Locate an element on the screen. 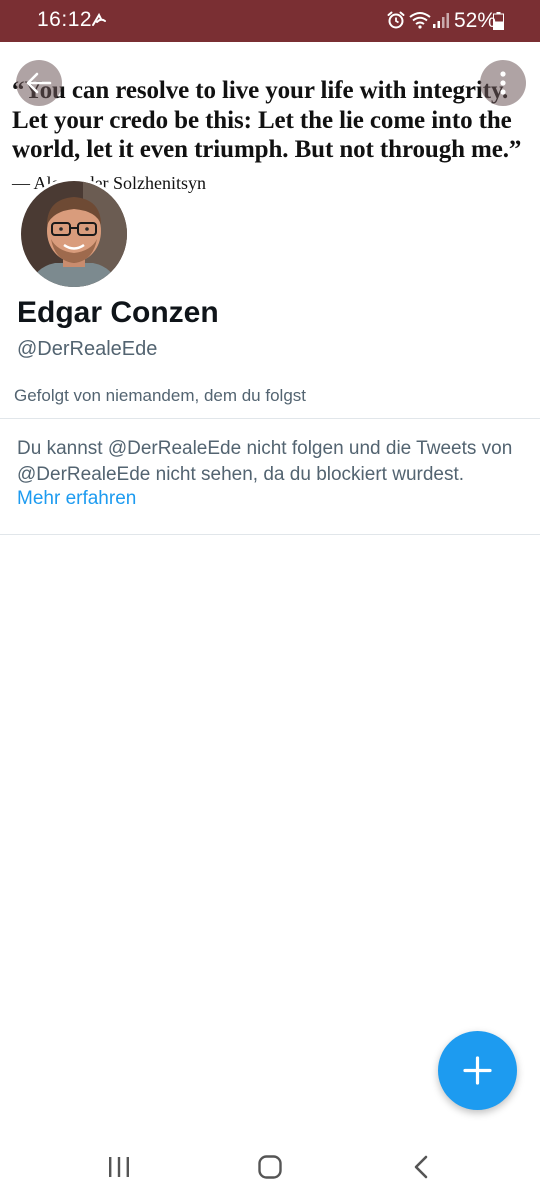  more-vertical-icon is located at coordinates (503, 83).